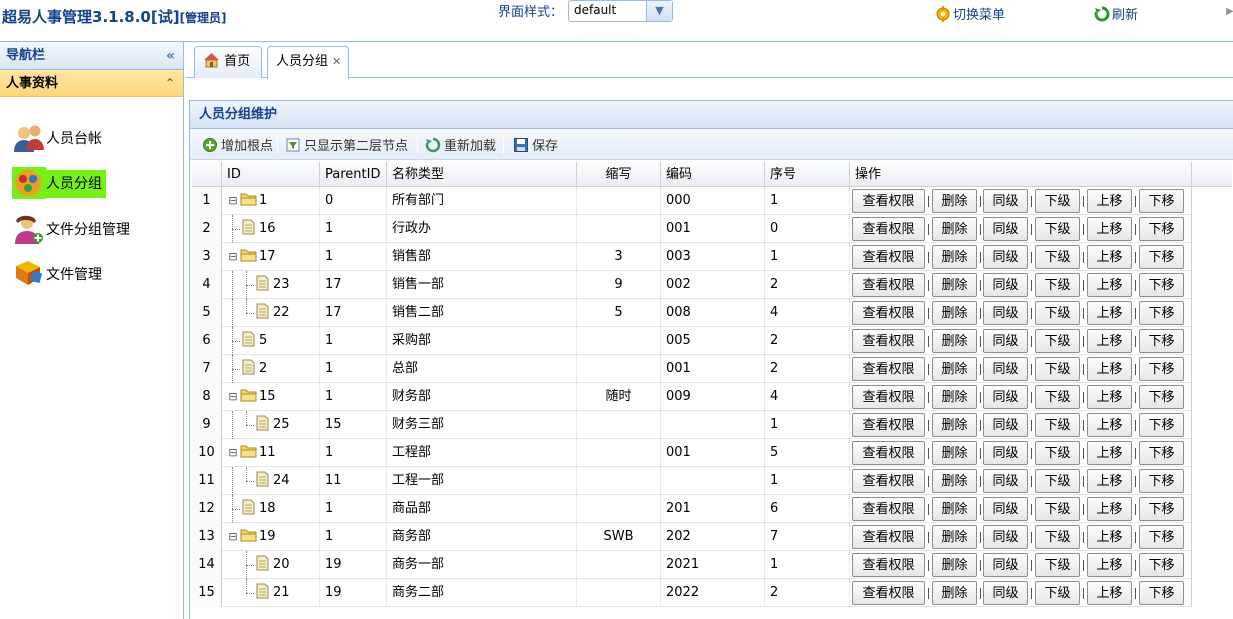 Image resolution: width=1233 pixels, height=619 pixels. I want to click on tree-node: 25, so click(271, 425).